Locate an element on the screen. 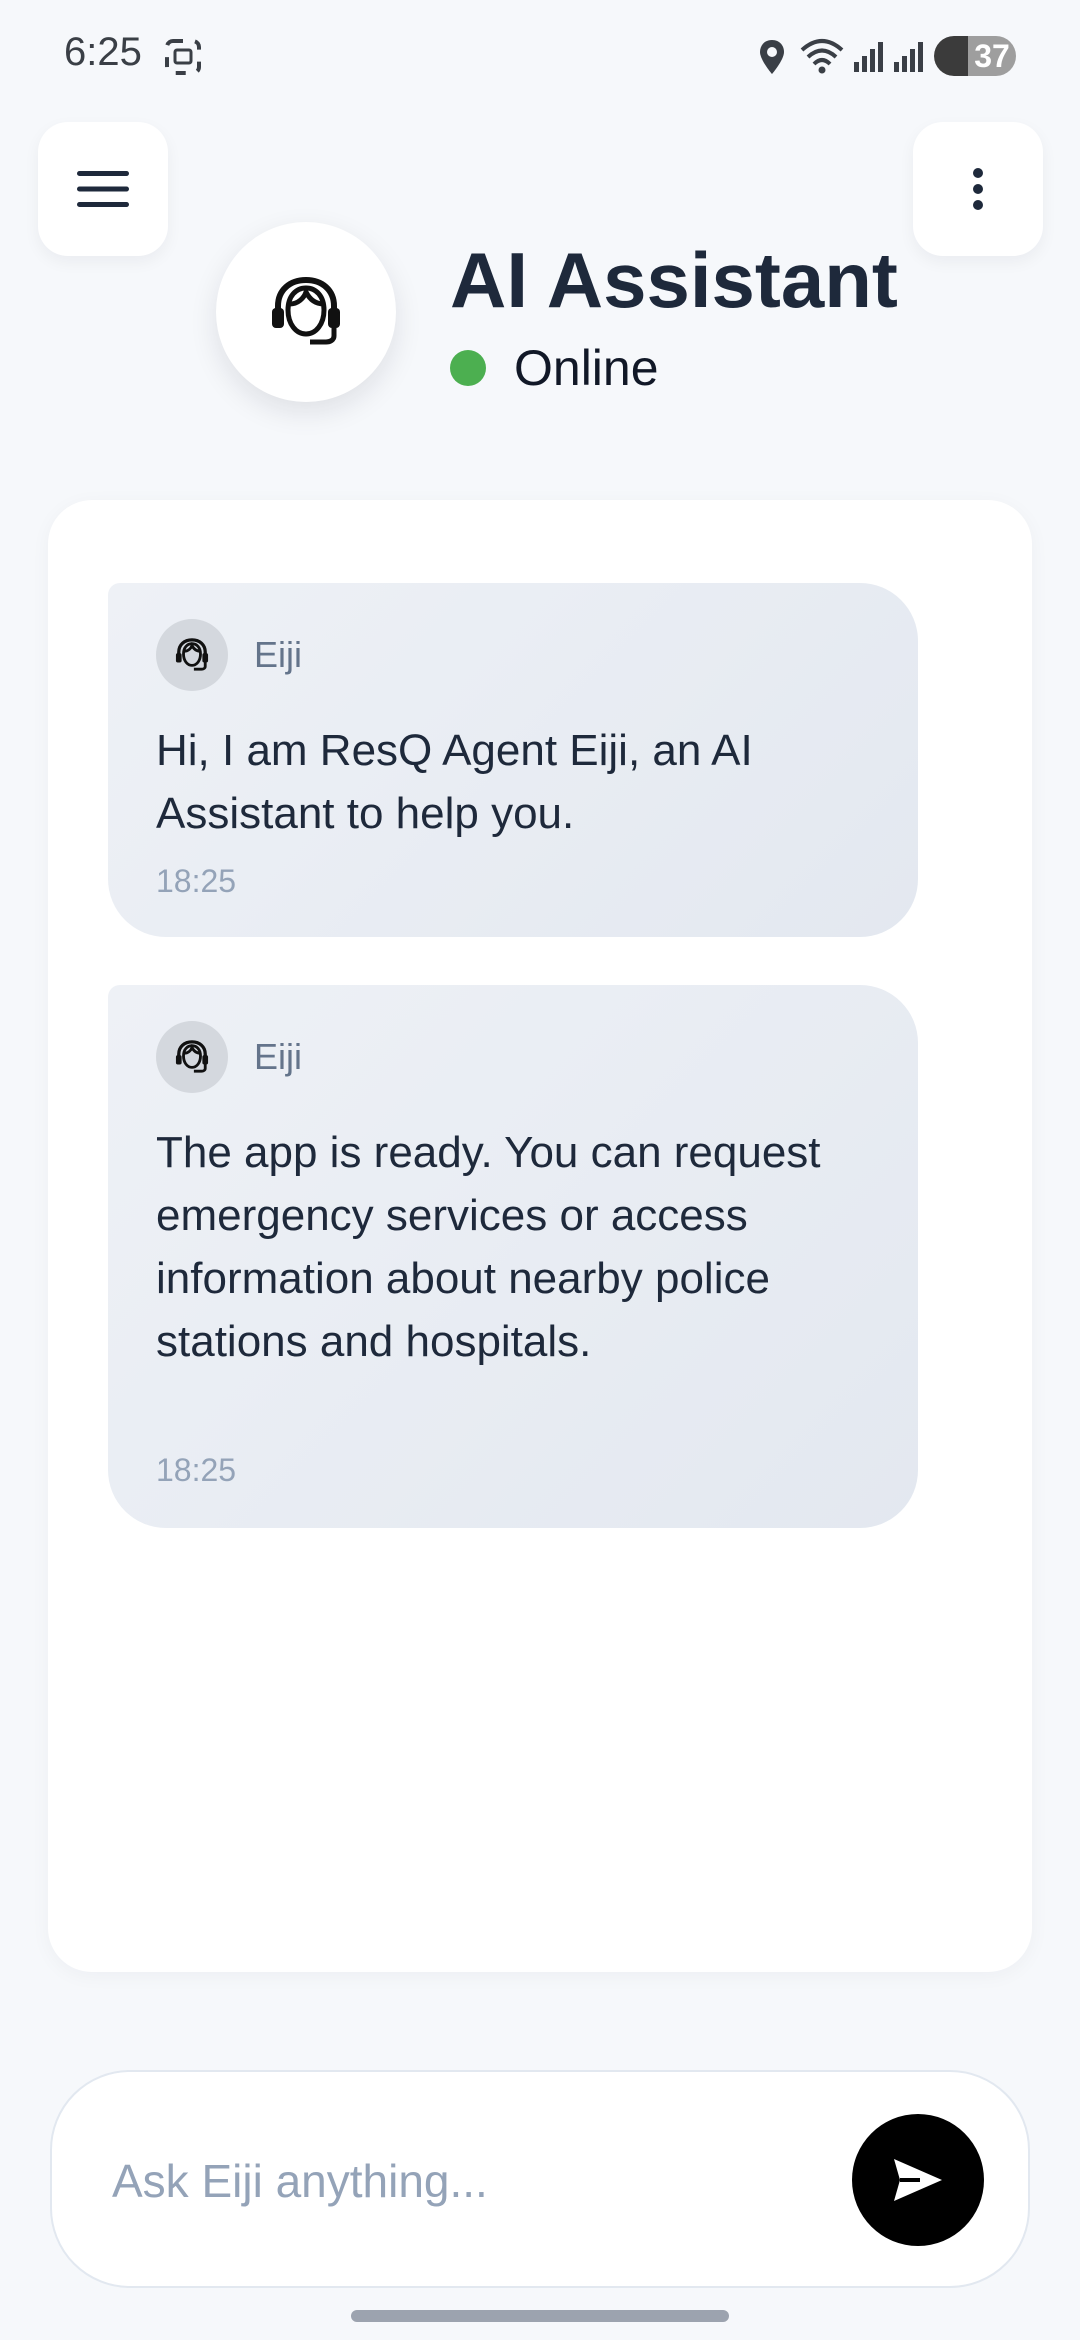  send-button is located at coordinates (918, 2180).